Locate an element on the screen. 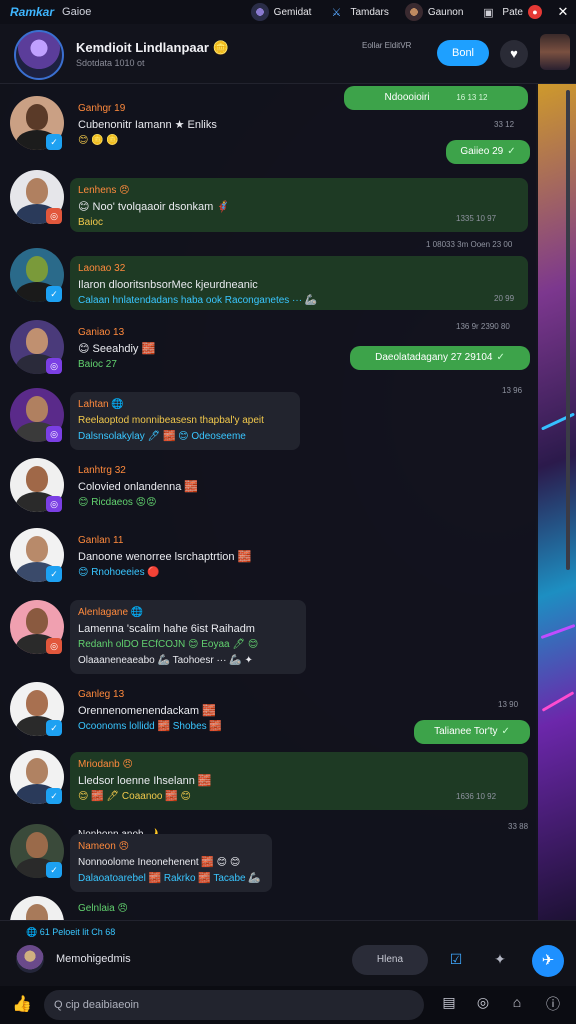 The height and width of the screenshot is (1024, 576). message-time: 33 12 is located at coordinates (504, 124).